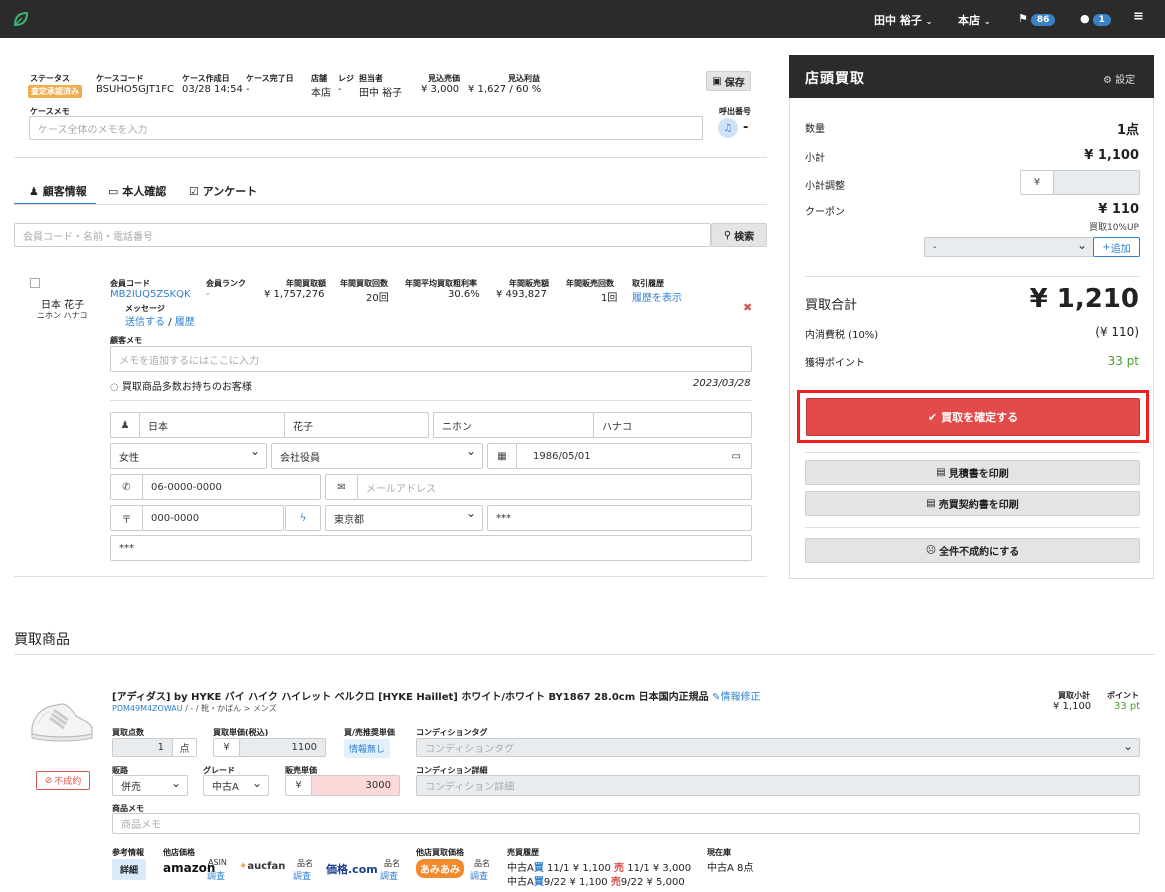 The image size is (1165, 892). I want to click on qty-input: 1, so click(142, 747).